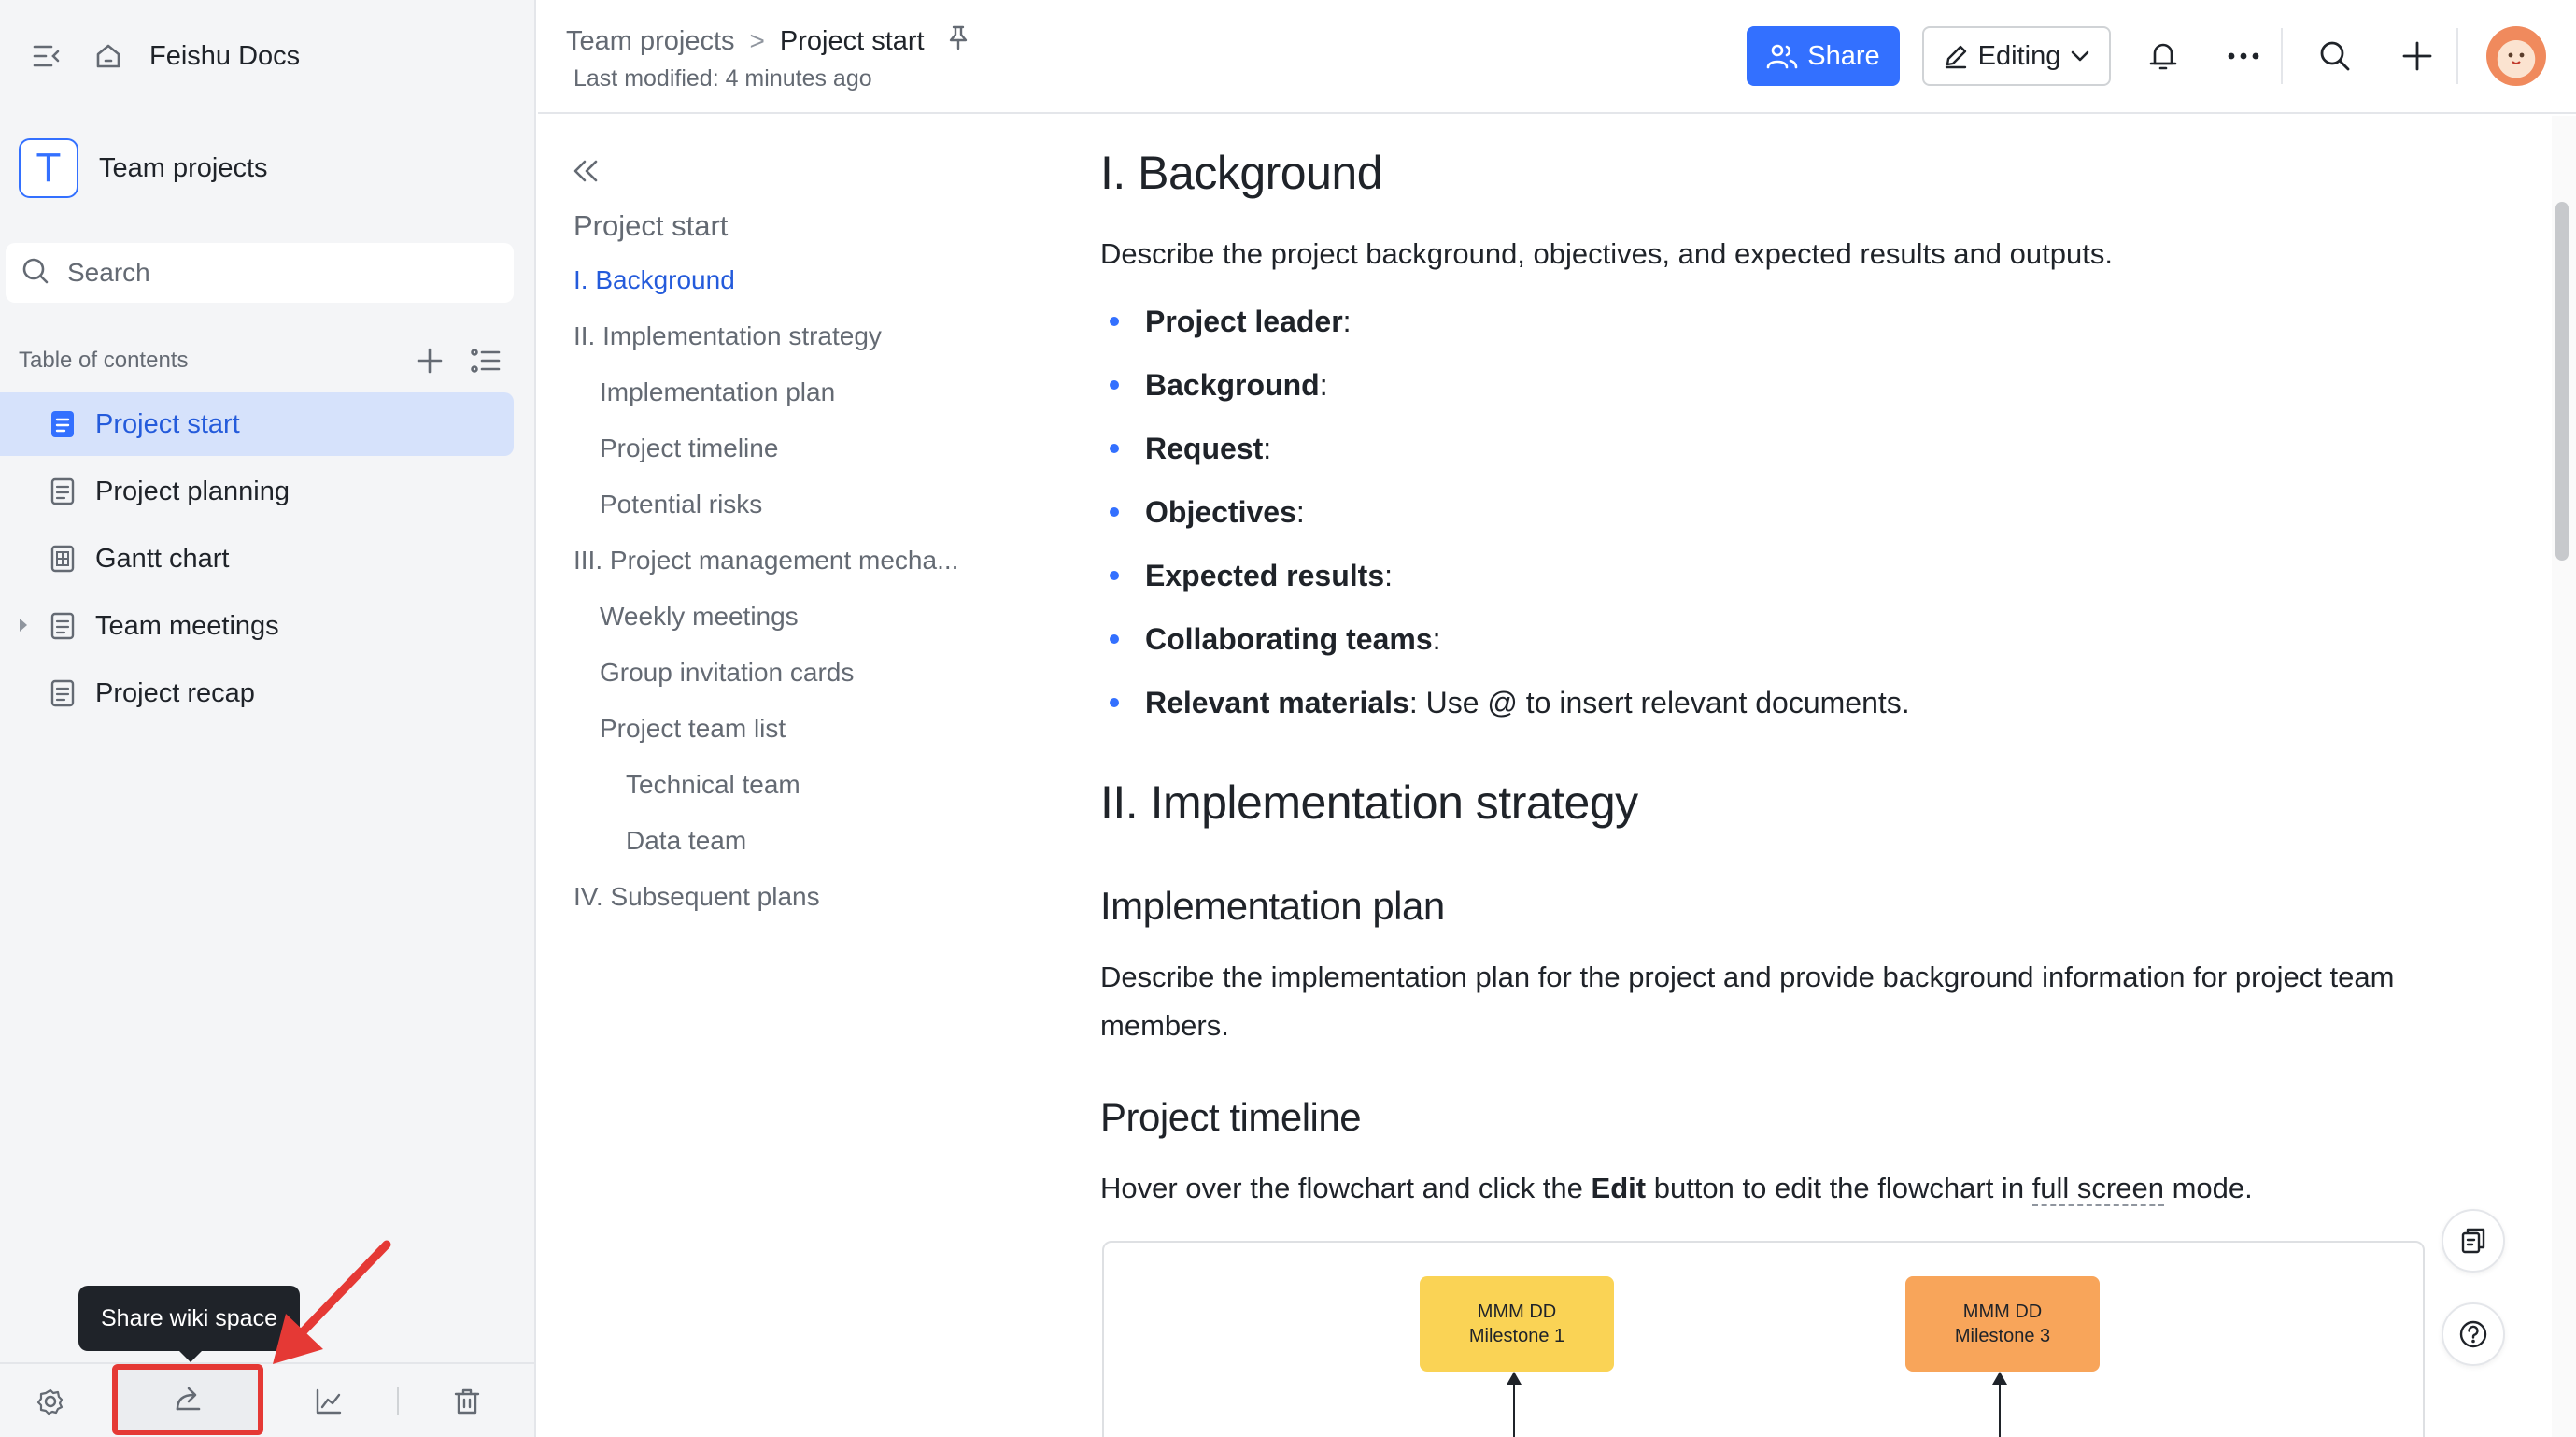 This screenshot has width=2576, height=1437. What do you see at coordinates (260, 273) in the screenshot?
I see `search-input: Search` at bounding box center [260, 273].